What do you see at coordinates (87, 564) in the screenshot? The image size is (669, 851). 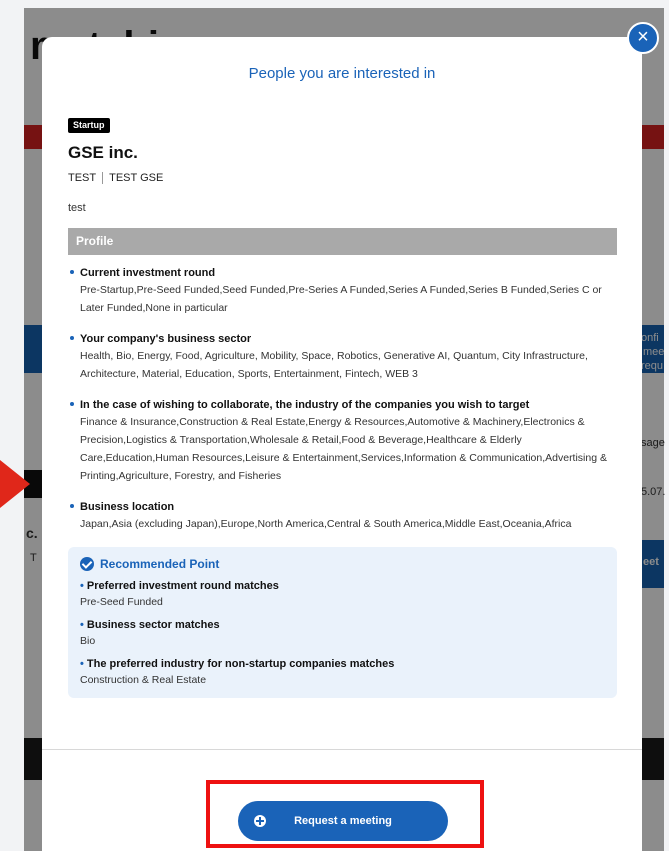 I see `check-circle-icon` at bounding box center [87, 564].